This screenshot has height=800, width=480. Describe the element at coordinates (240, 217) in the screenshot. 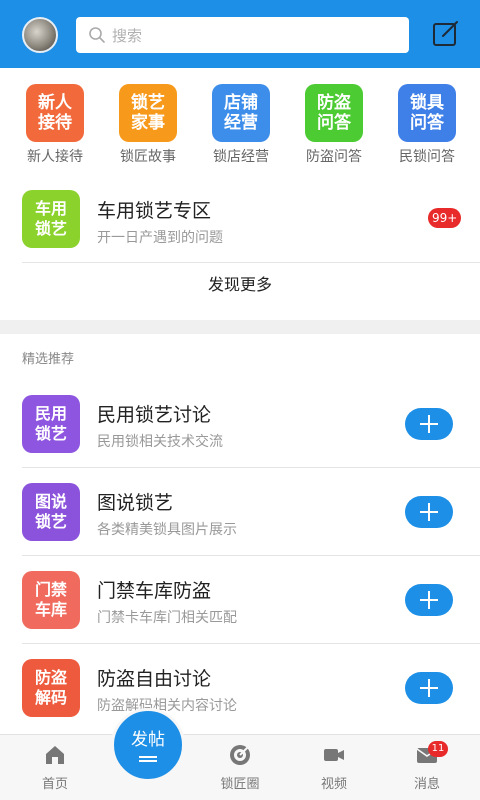

I see `featured-row-car-locks: 车用 锁艺 车用锁艺专区 开一日产遇到的问题 99+` at that location.